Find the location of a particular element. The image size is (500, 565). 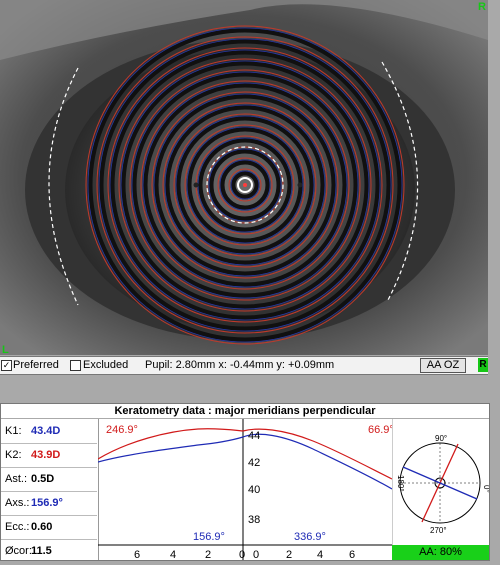

right-x-tick: 6 is located at coordinates (352, 554).